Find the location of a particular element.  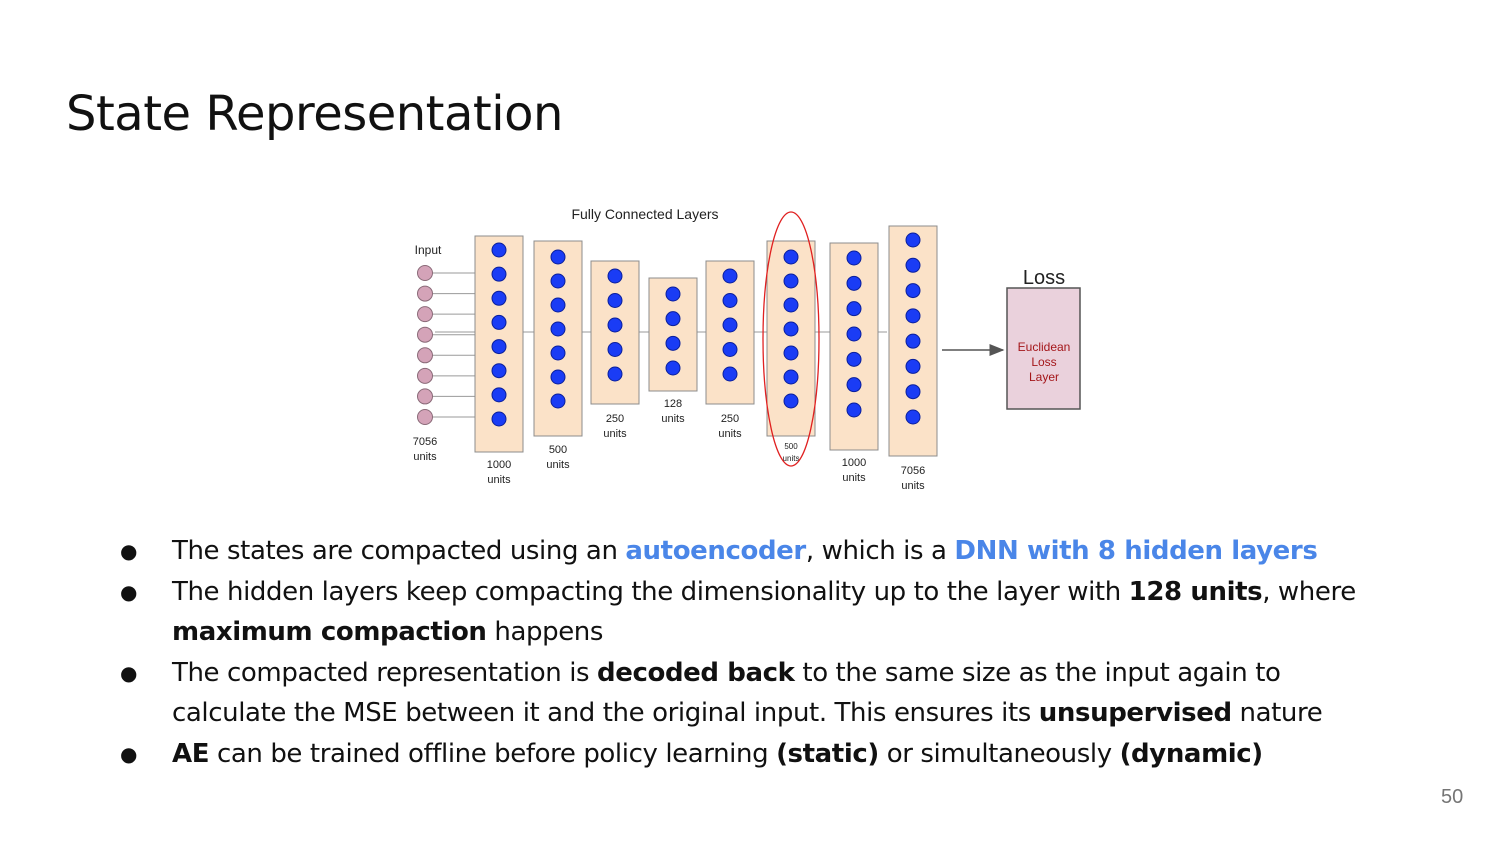

bullet-text: The states are compacted using an is located at coordinates (399, 551).